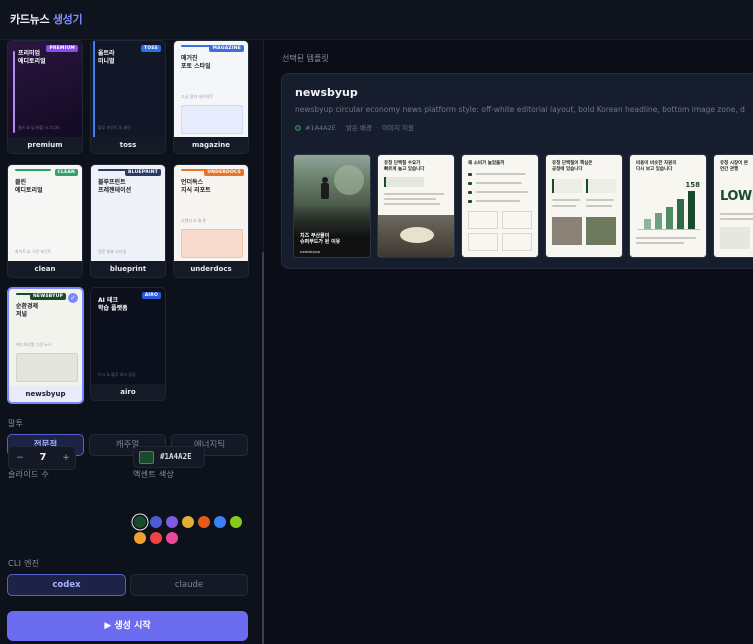  I want to click on cli-option-codex: codex, so click(66, 585).